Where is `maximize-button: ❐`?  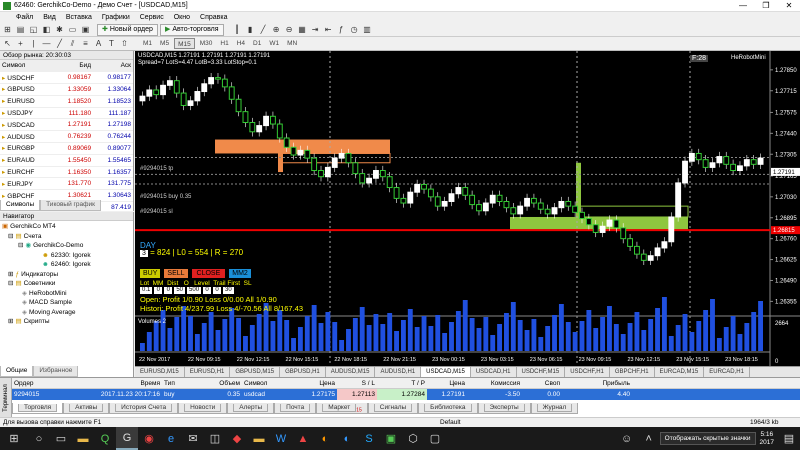 maximize-button: ❐ is located at coordinates (766, 6).